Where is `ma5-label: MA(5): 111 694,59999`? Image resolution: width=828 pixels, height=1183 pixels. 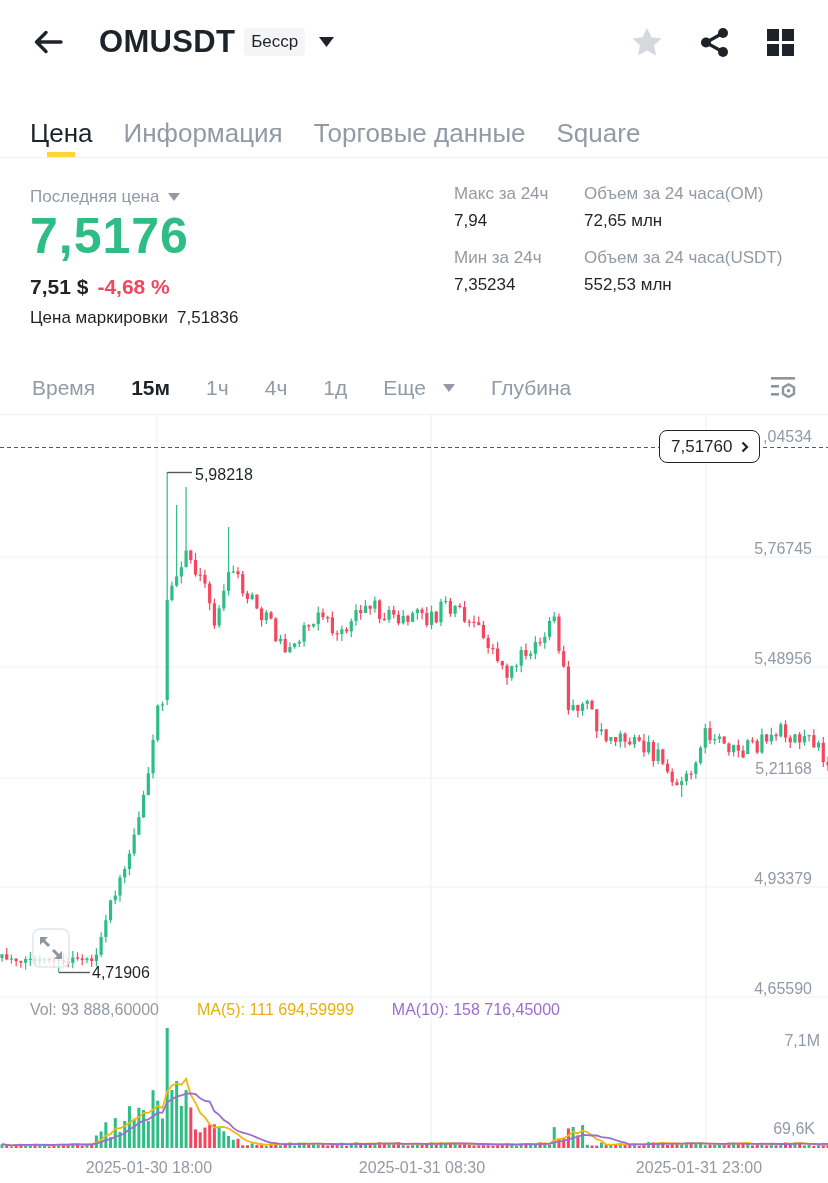
ma5-label: MA(5): 111 694,59999 is located at coordinates (275, 1010).